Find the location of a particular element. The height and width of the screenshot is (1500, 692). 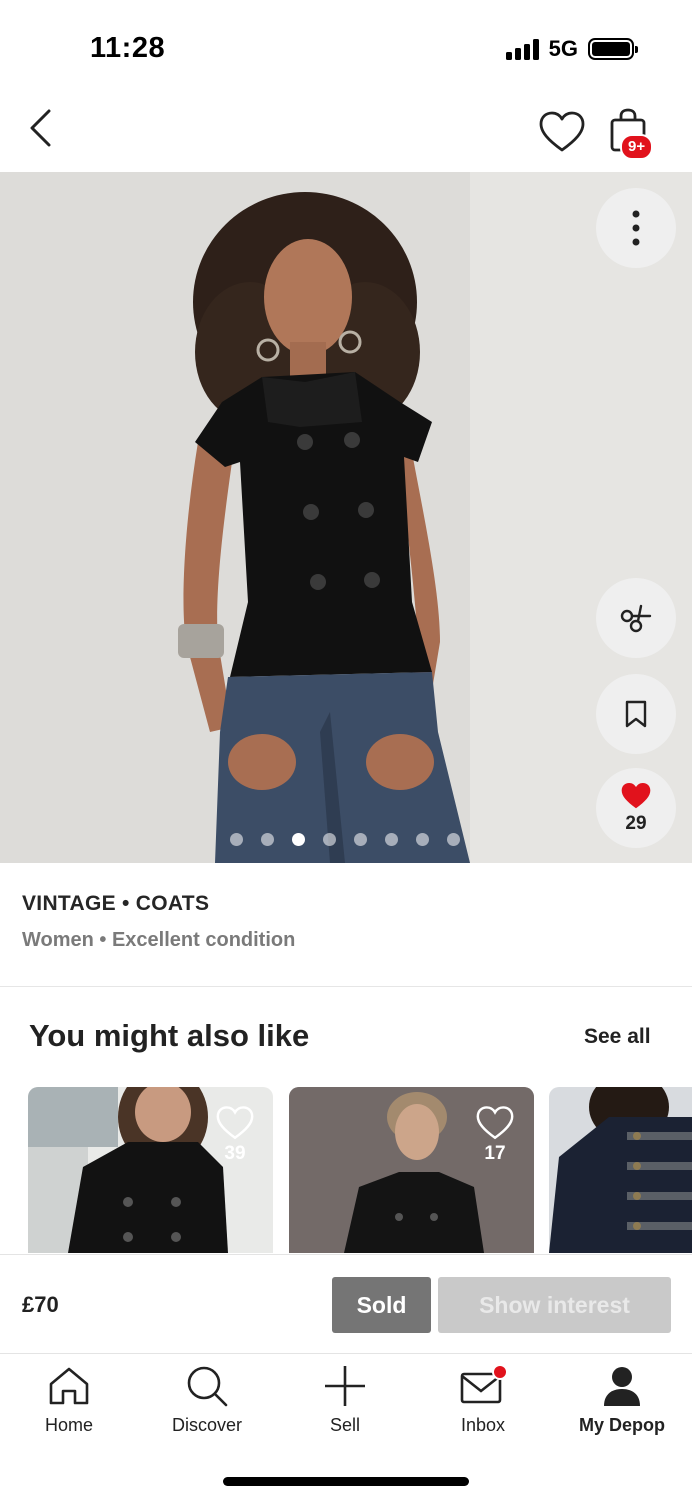

purchase-bar: £70 Sold Show interest is located at coordinates (346, 1304).